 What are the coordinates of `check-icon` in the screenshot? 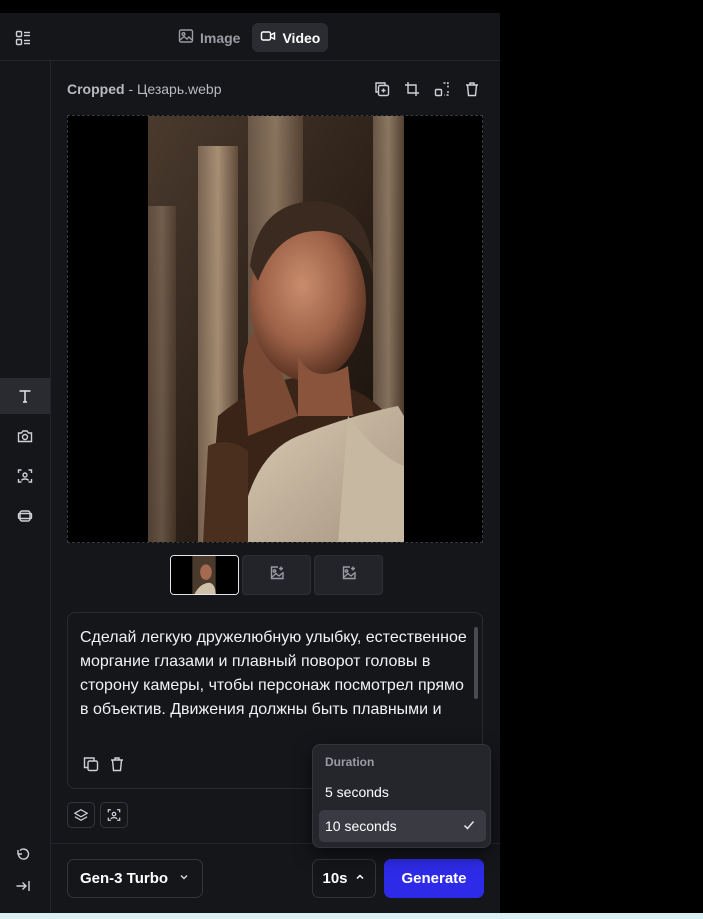 It's located at (469, 826).